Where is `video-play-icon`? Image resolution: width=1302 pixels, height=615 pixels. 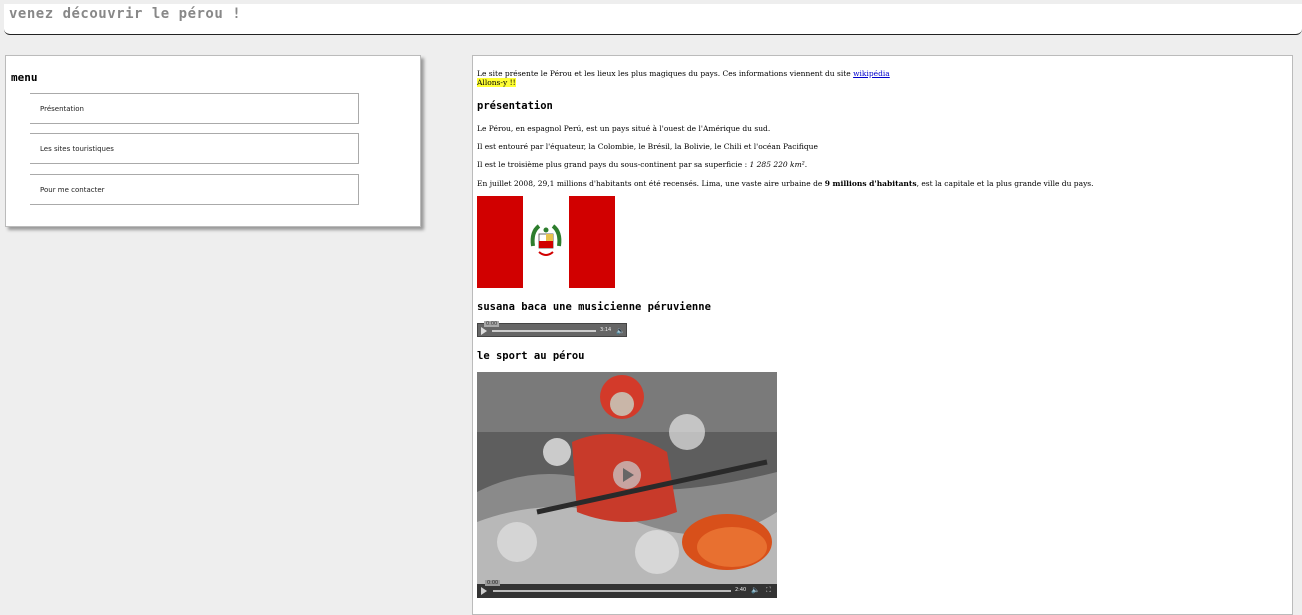 video-play-icon is located at coordinates (627, 475).